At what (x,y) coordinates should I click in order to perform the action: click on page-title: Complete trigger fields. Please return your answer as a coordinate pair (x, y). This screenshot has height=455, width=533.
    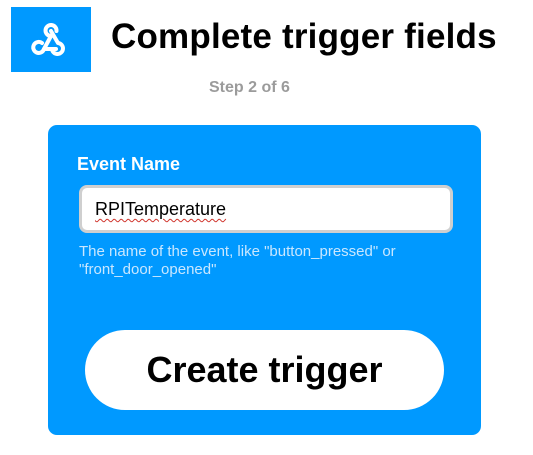
    Looking at the image, I should click on (304, 36).